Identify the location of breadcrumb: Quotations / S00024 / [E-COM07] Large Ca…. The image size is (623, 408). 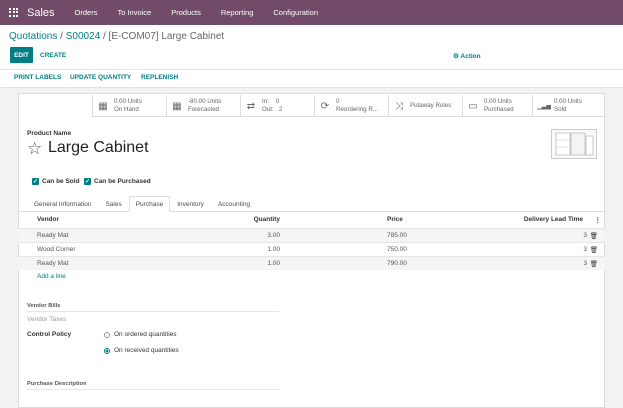
(116, 36).